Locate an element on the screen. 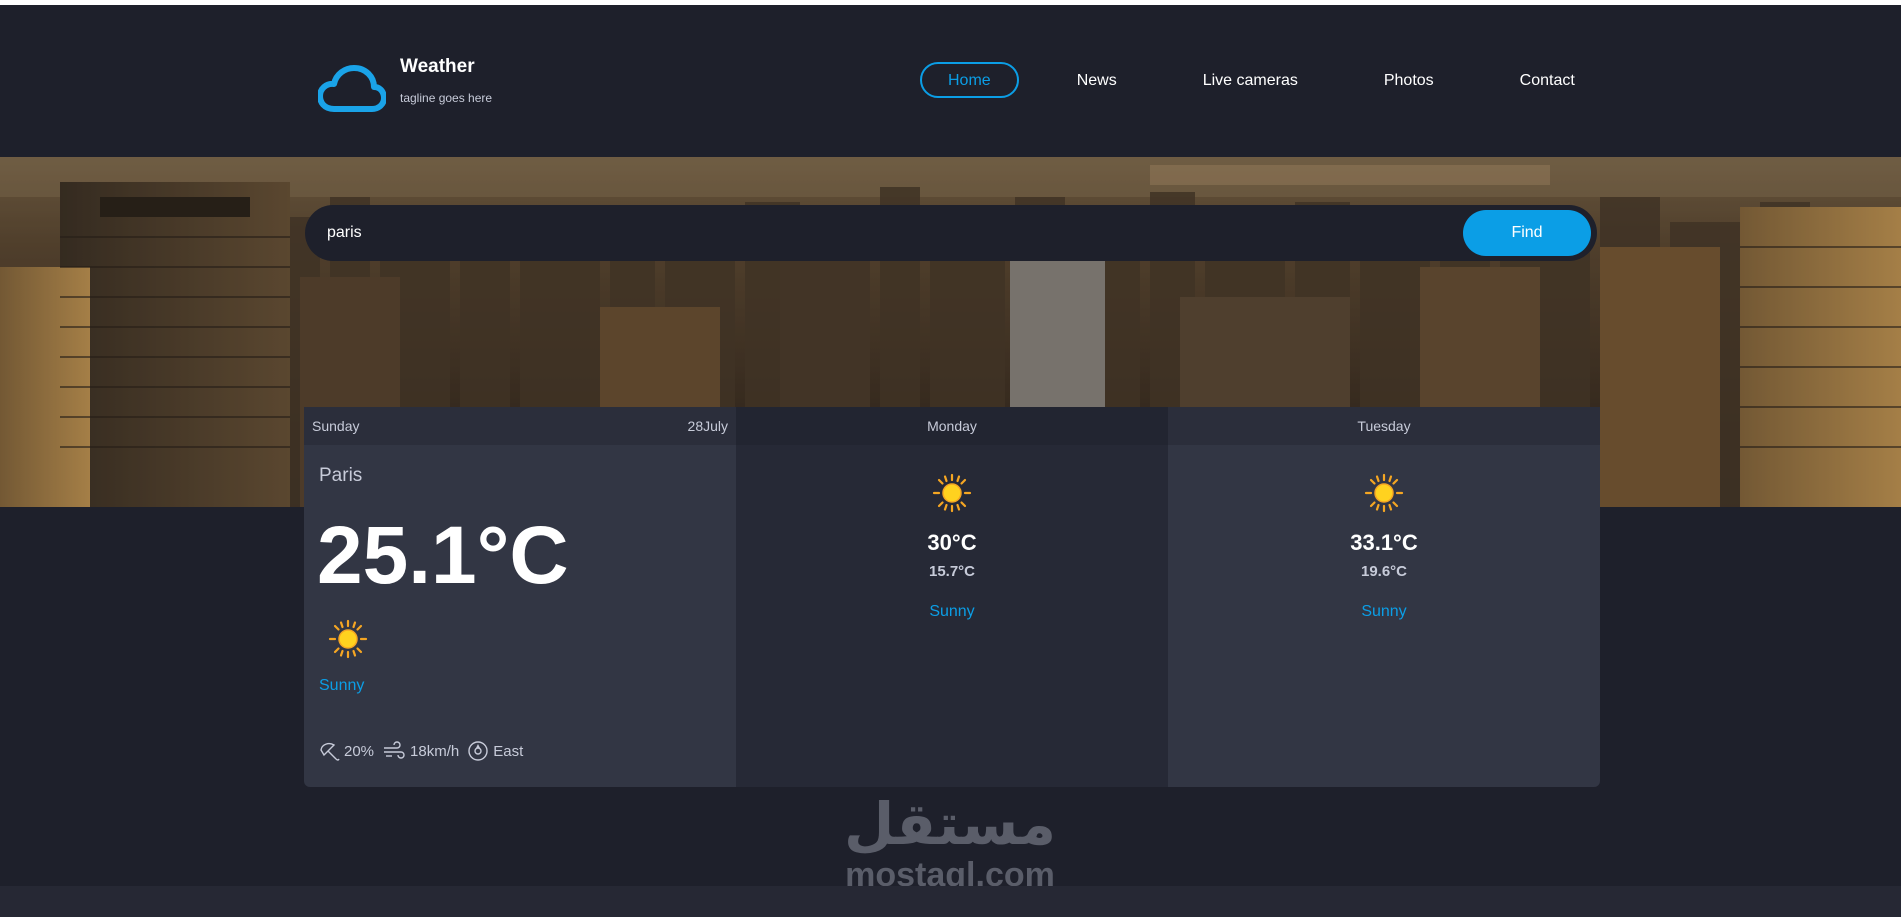  forecast-day-card: Monday 30°C 15.7°C Sunny is located at coordinates (952, 597).